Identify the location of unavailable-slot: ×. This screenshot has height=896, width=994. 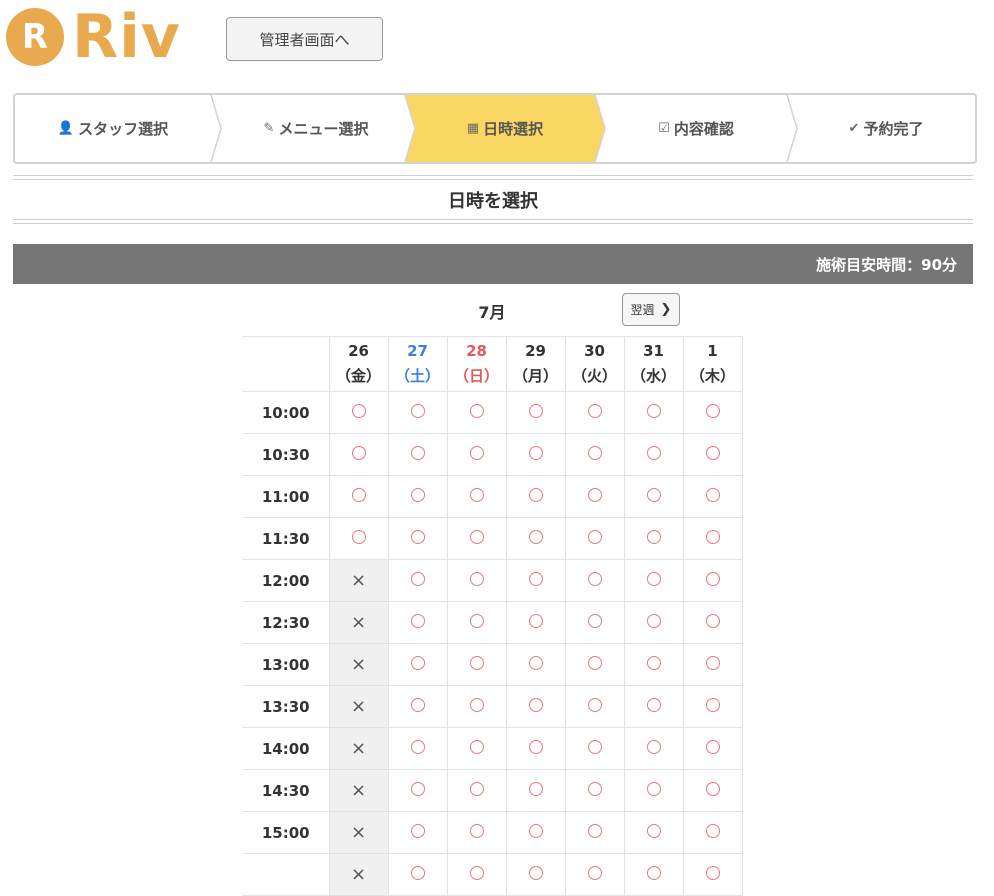
(358, 622).